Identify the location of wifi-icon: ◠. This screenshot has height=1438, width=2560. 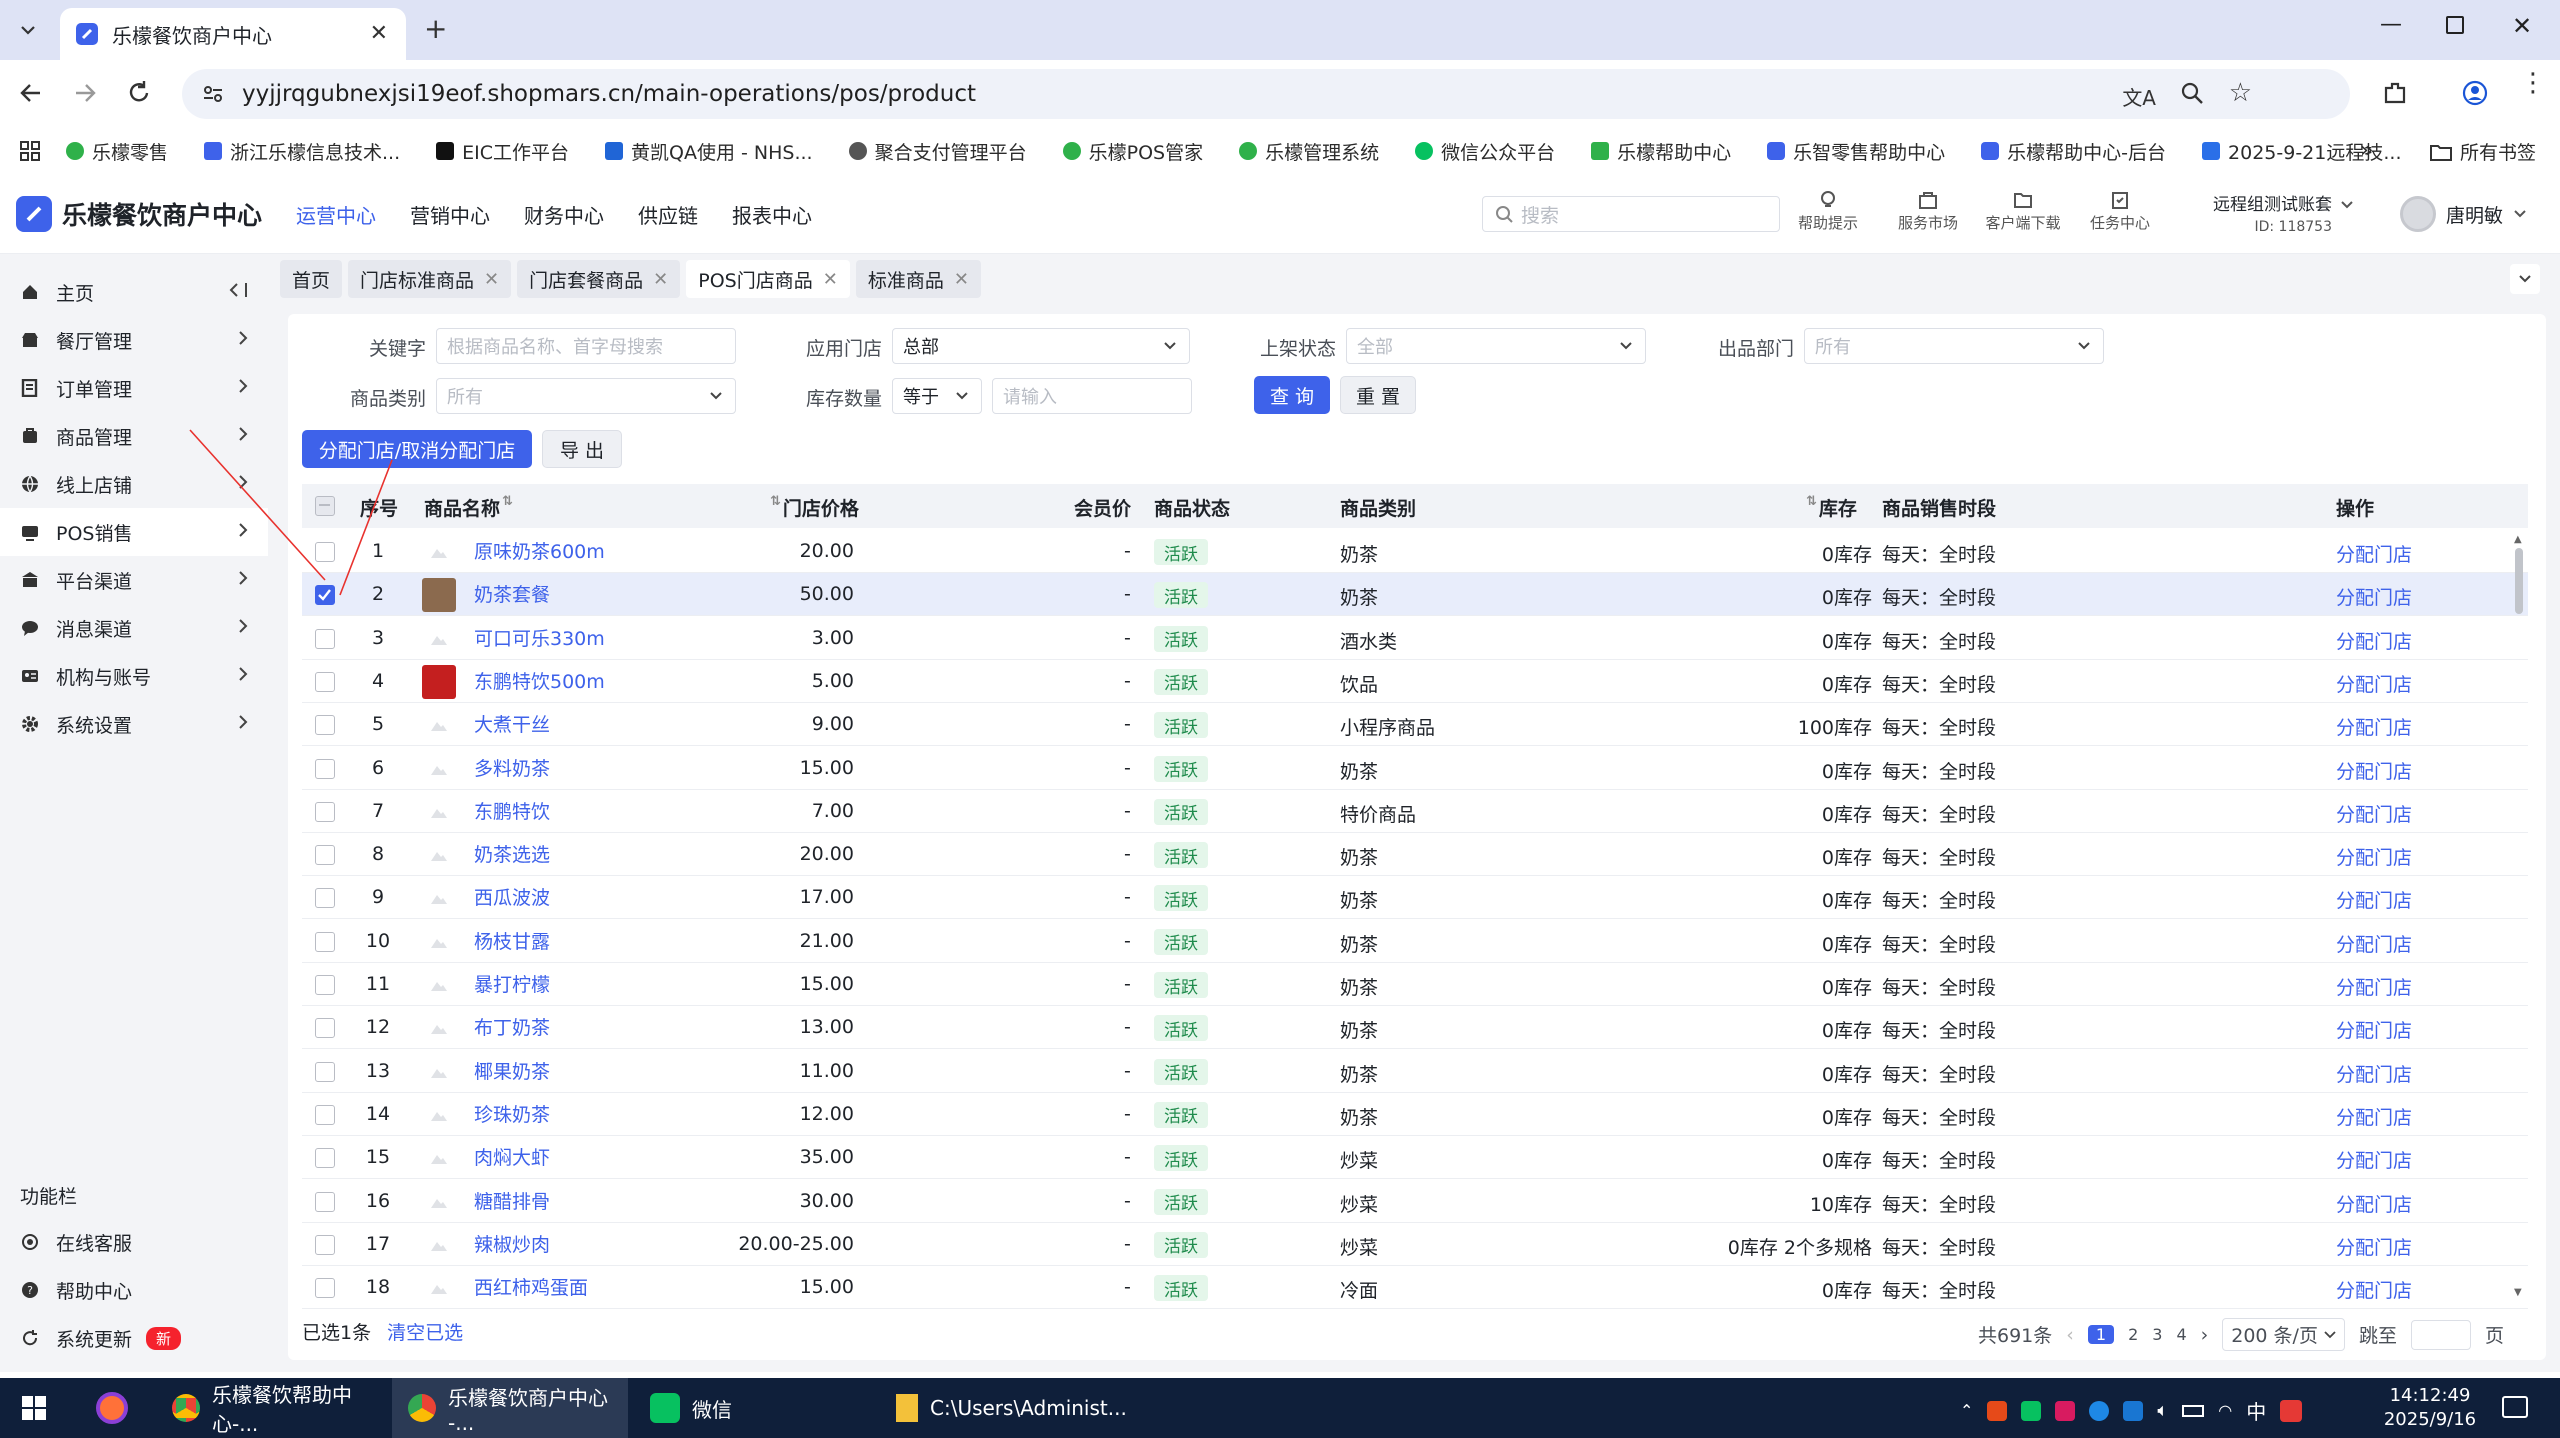
(2225, 1410).